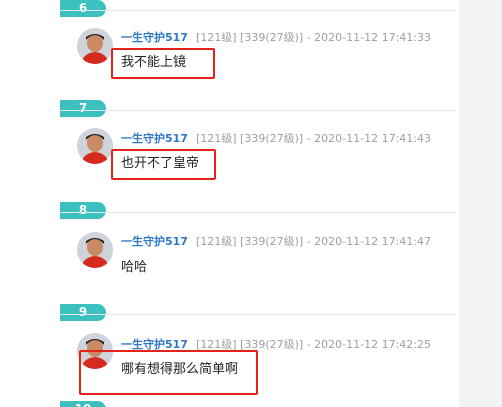 The width and height of the screenshot is (502, 407). What do you see at coordinates (480, 203) in the screenshot?
I see `right-margin` at bounding box center [480, 203].